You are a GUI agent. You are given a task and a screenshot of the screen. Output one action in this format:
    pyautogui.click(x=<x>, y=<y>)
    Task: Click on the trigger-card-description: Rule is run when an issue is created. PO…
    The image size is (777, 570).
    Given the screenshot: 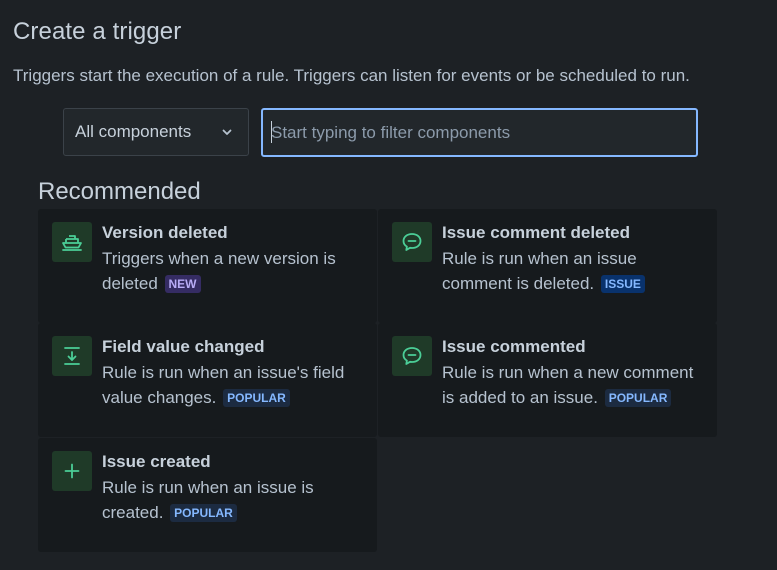 What is the action you would take?
    pyautogui.click(x=208, y=500)
    